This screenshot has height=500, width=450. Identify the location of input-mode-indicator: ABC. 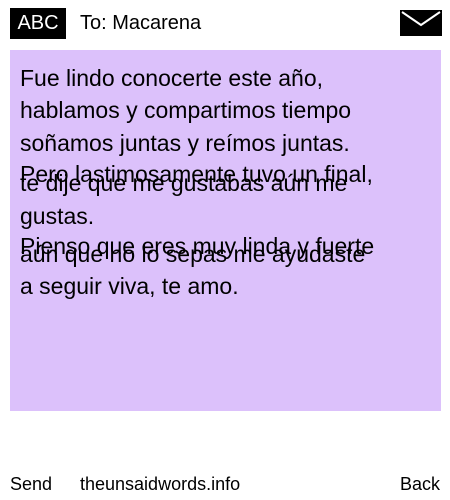
(38, 23).